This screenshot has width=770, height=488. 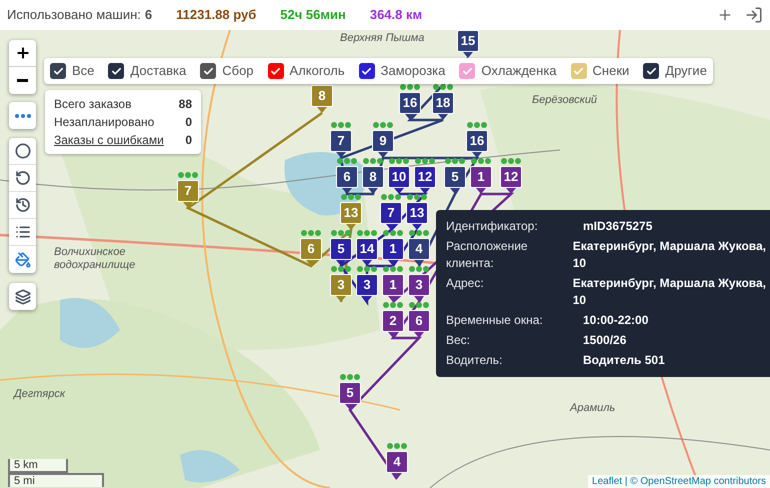 I want to click on map-marker: 18, so click(x=443, y=103).